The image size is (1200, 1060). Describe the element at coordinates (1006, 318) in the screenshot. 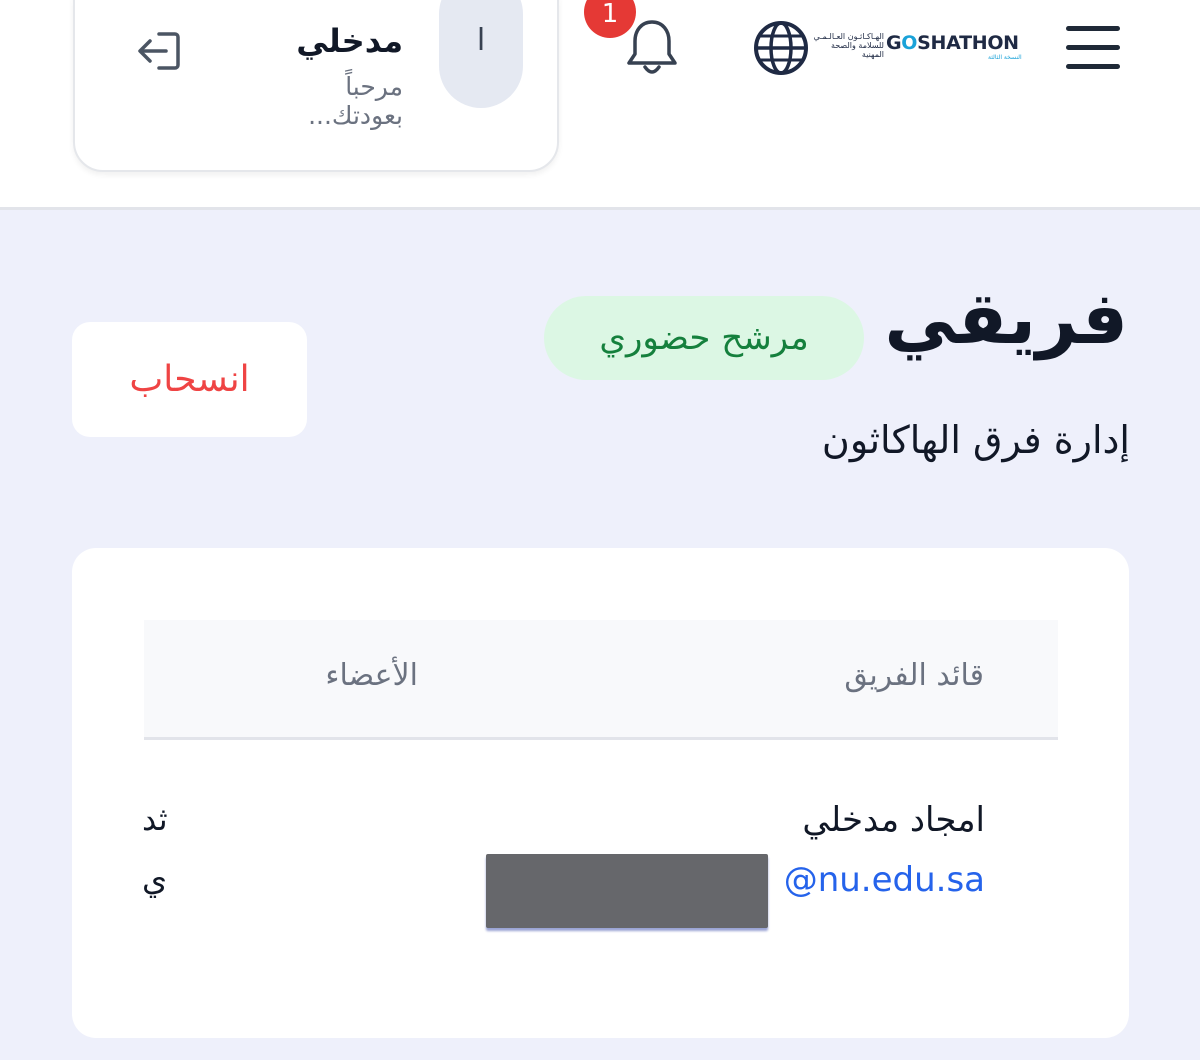

I see `page-title: فريقي` at that location.